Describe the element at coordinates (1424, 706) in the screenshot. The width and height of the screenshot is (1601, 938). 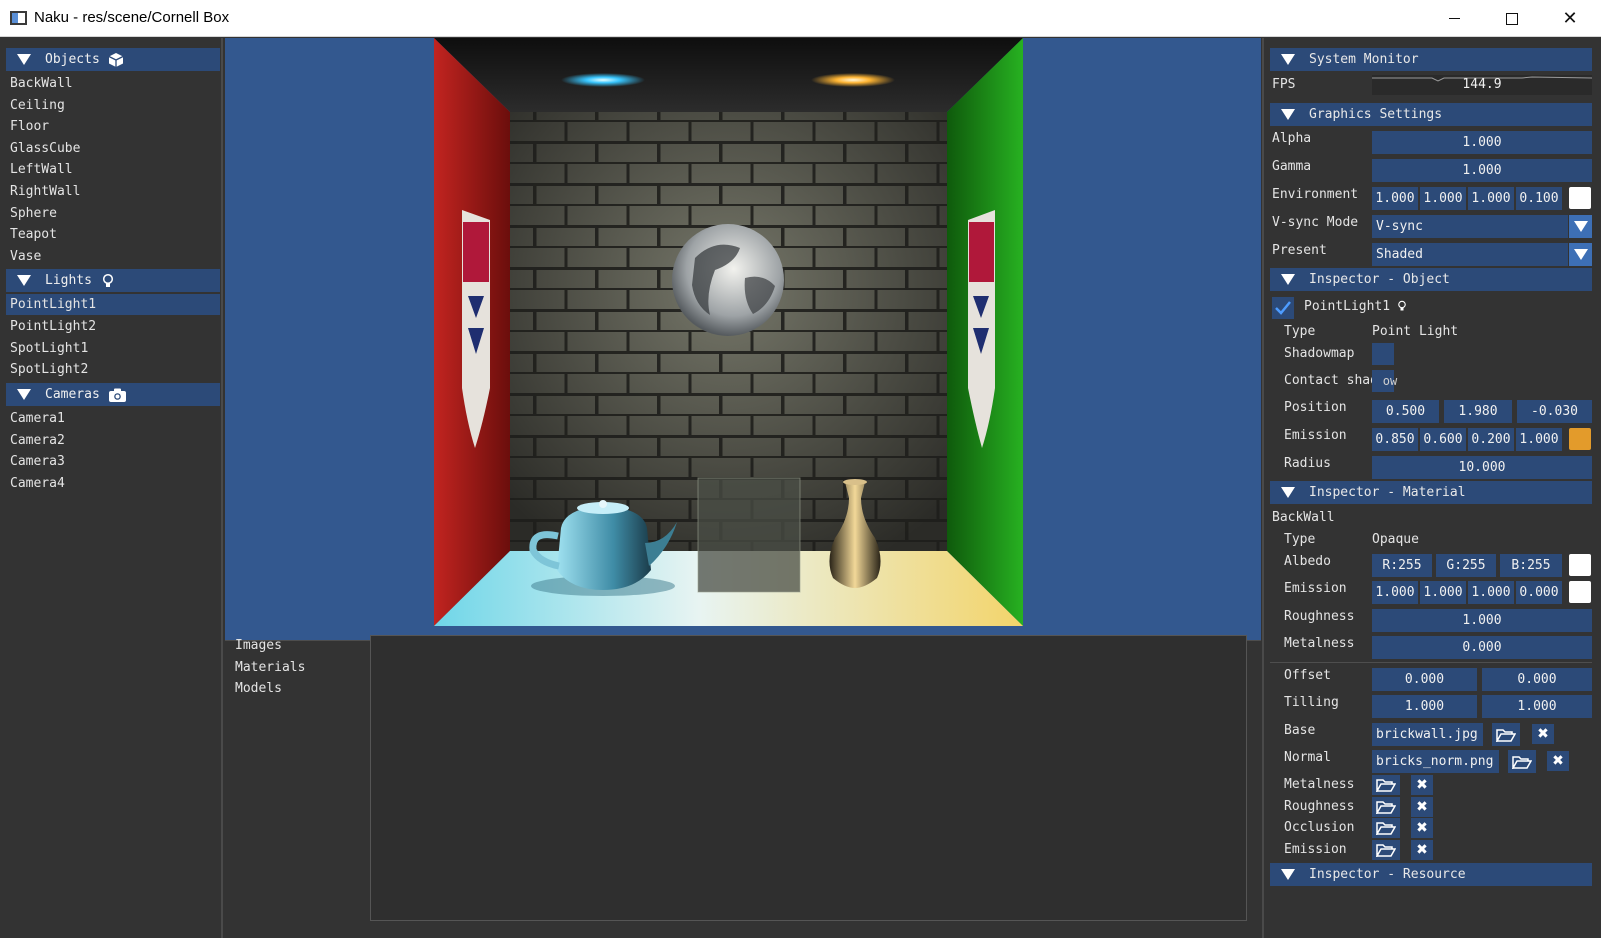
I see `tilling-u-field: 1.000` at that location.